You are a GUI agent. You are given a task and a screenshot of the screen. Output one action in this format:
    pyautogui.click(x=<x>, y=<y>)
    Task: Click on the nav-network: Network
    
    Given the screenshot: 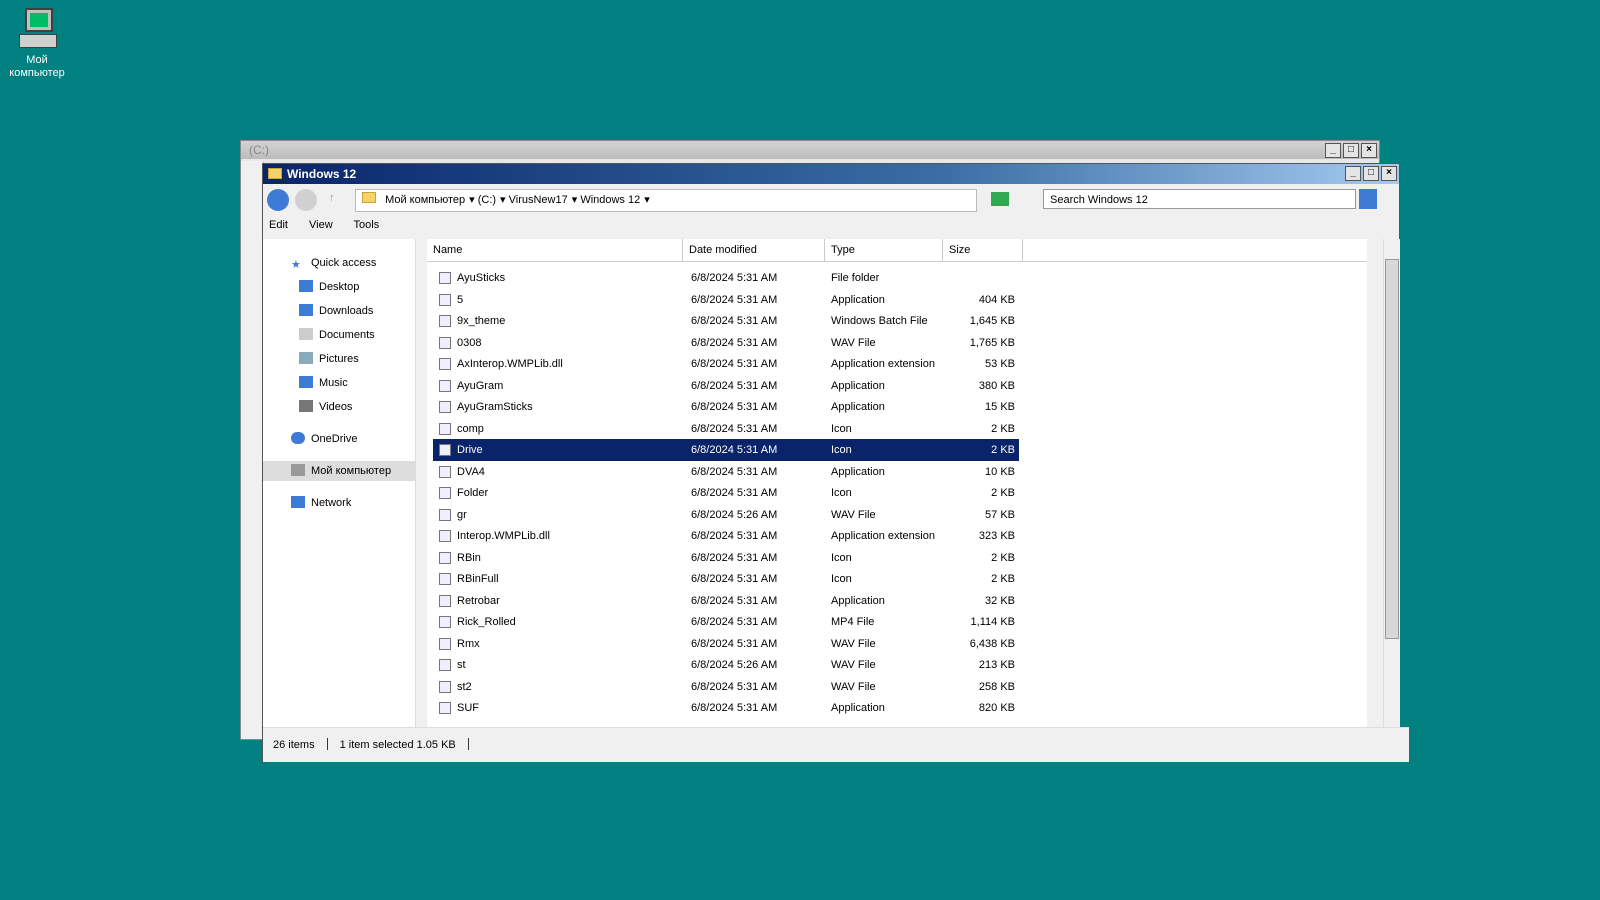 What is the action you would take?
    pyautogui.click(x=321, y=503)
    